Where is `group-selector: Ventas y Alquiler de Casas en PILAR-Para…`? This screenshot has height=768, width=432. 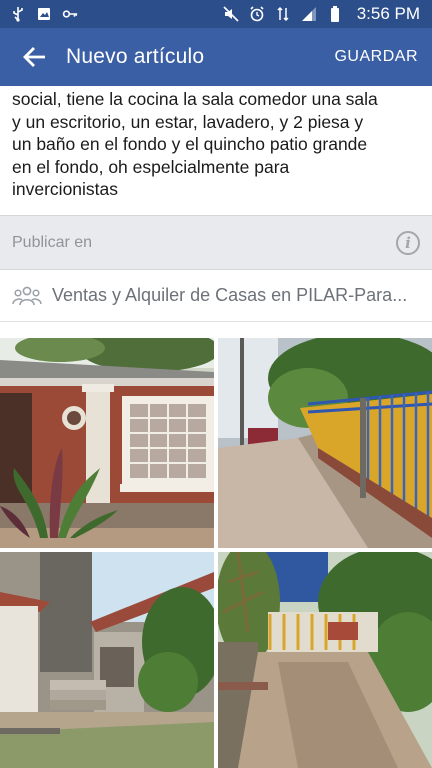
group-selector: Ventas y Alquiler de Casas en PILAR-Para… is located at coordinates (216, 296).